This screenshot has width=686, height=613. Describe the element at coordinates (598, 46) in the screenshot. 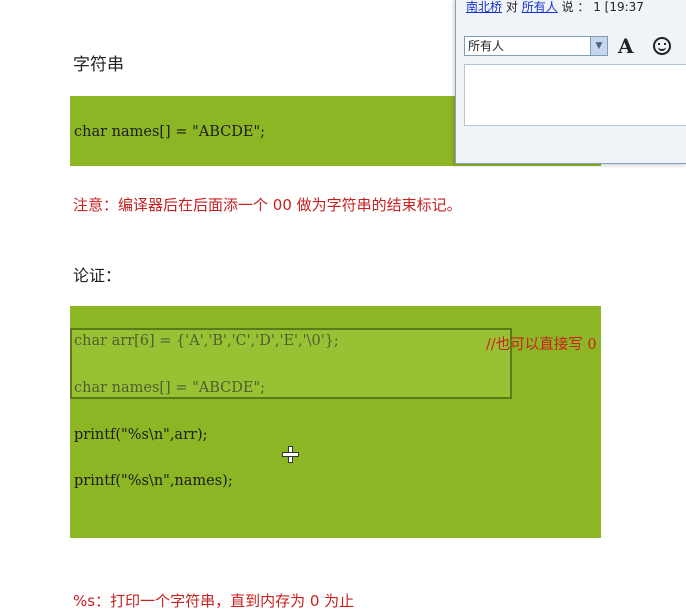

I see `chevron-down-icon: ▼` at that location.